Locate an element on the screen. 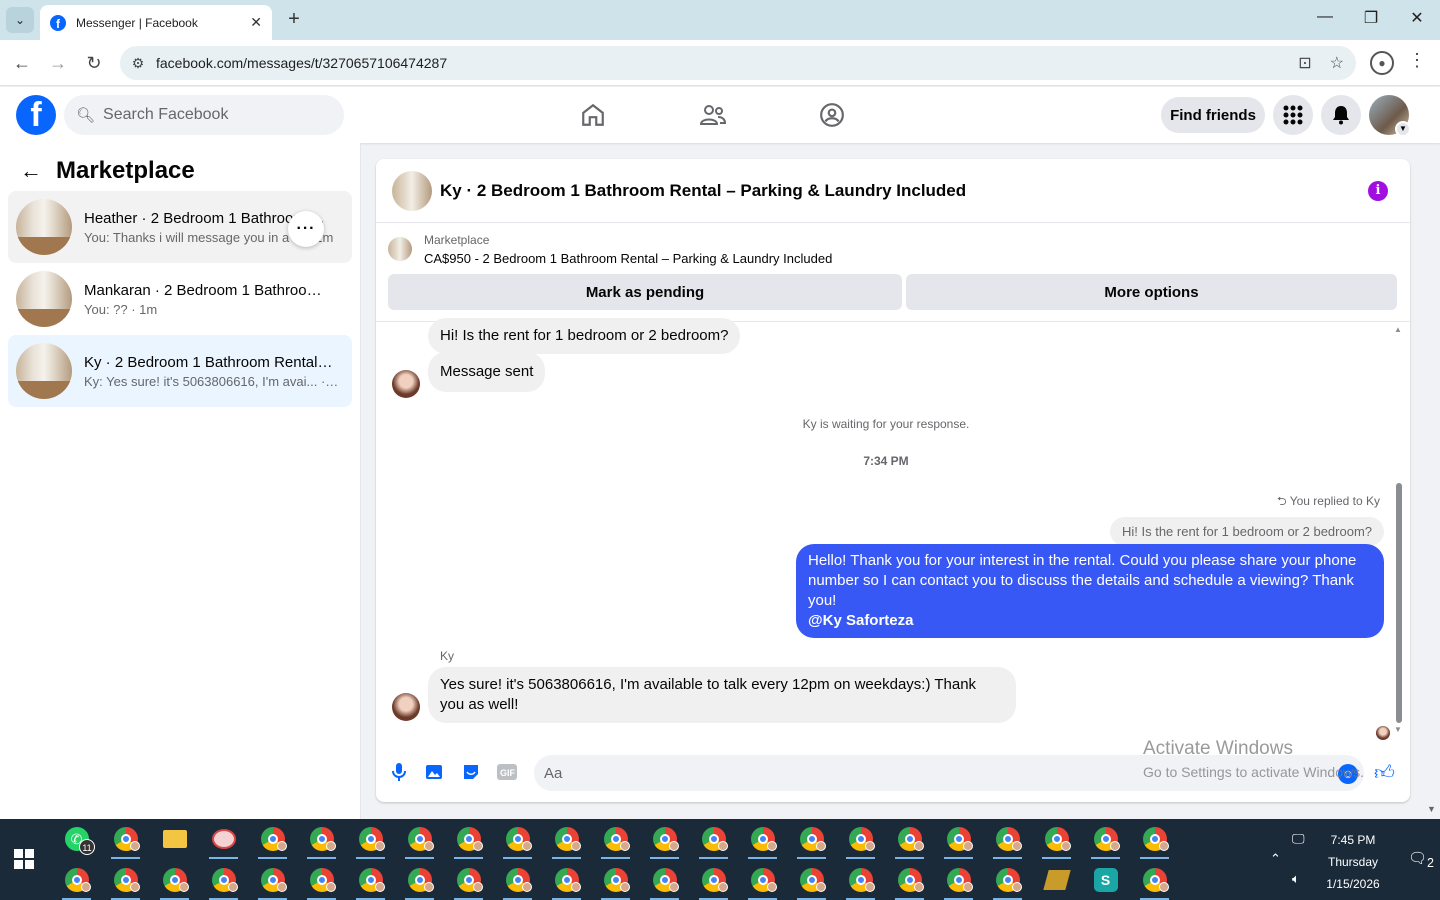 The image size is (1440, 900). more-options-icon: ··· is located at coordinates (306, 229).